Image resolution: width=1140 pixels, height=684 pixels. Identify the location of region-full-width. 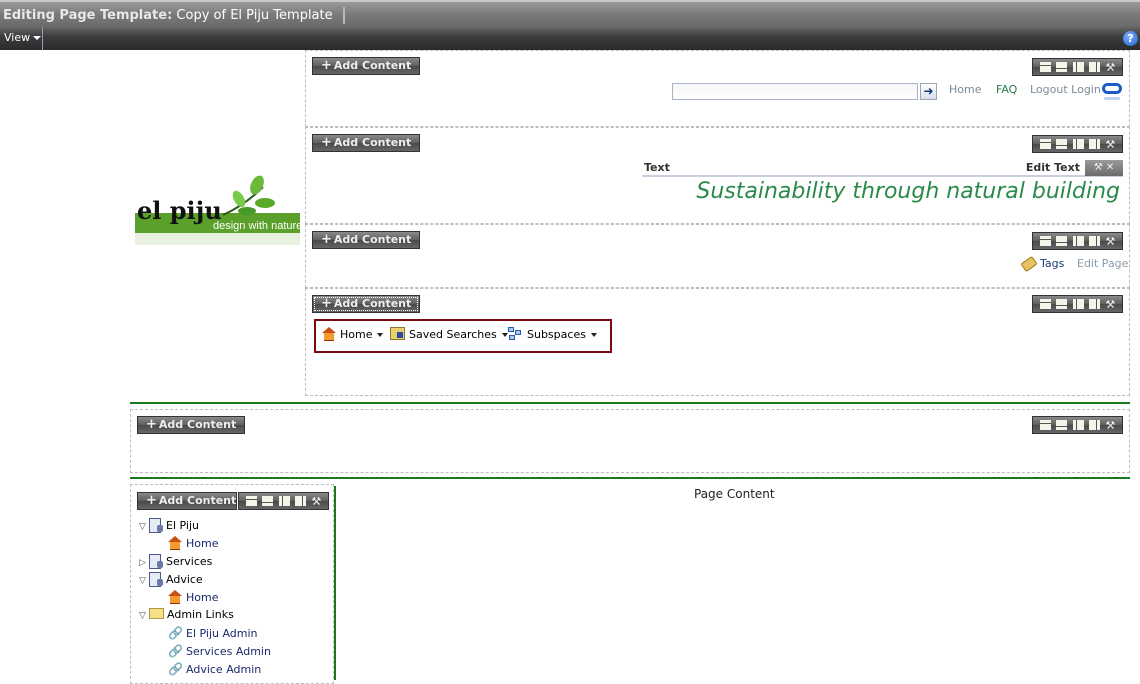
(630, 441).